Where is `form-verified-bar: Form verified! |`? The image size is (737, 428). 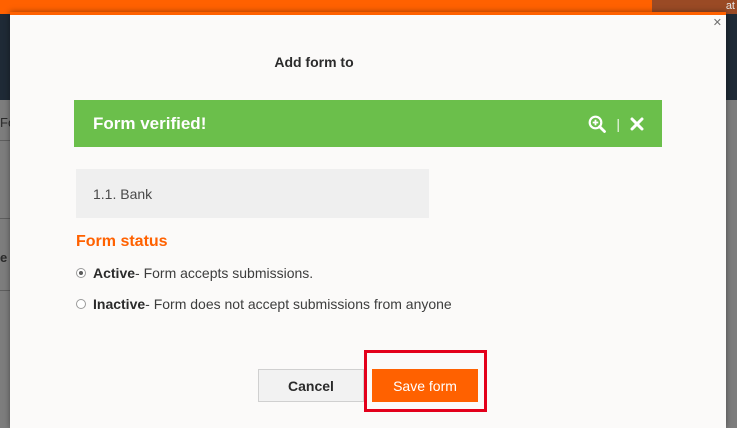
form-verified-bar: Form verified! | is located at coordinates (368, 123).